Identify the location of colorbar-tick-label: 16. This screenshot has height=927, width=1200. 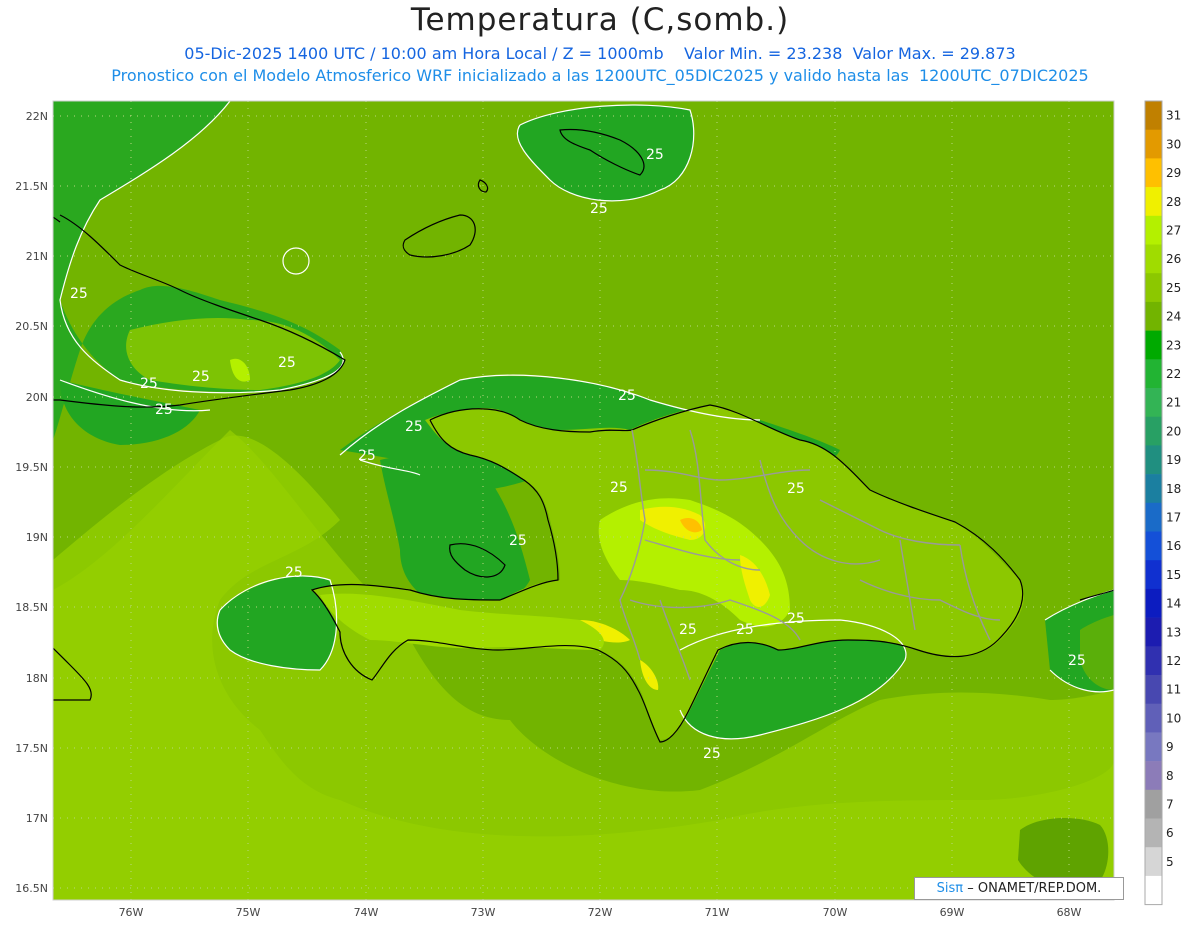
(1173, 546).